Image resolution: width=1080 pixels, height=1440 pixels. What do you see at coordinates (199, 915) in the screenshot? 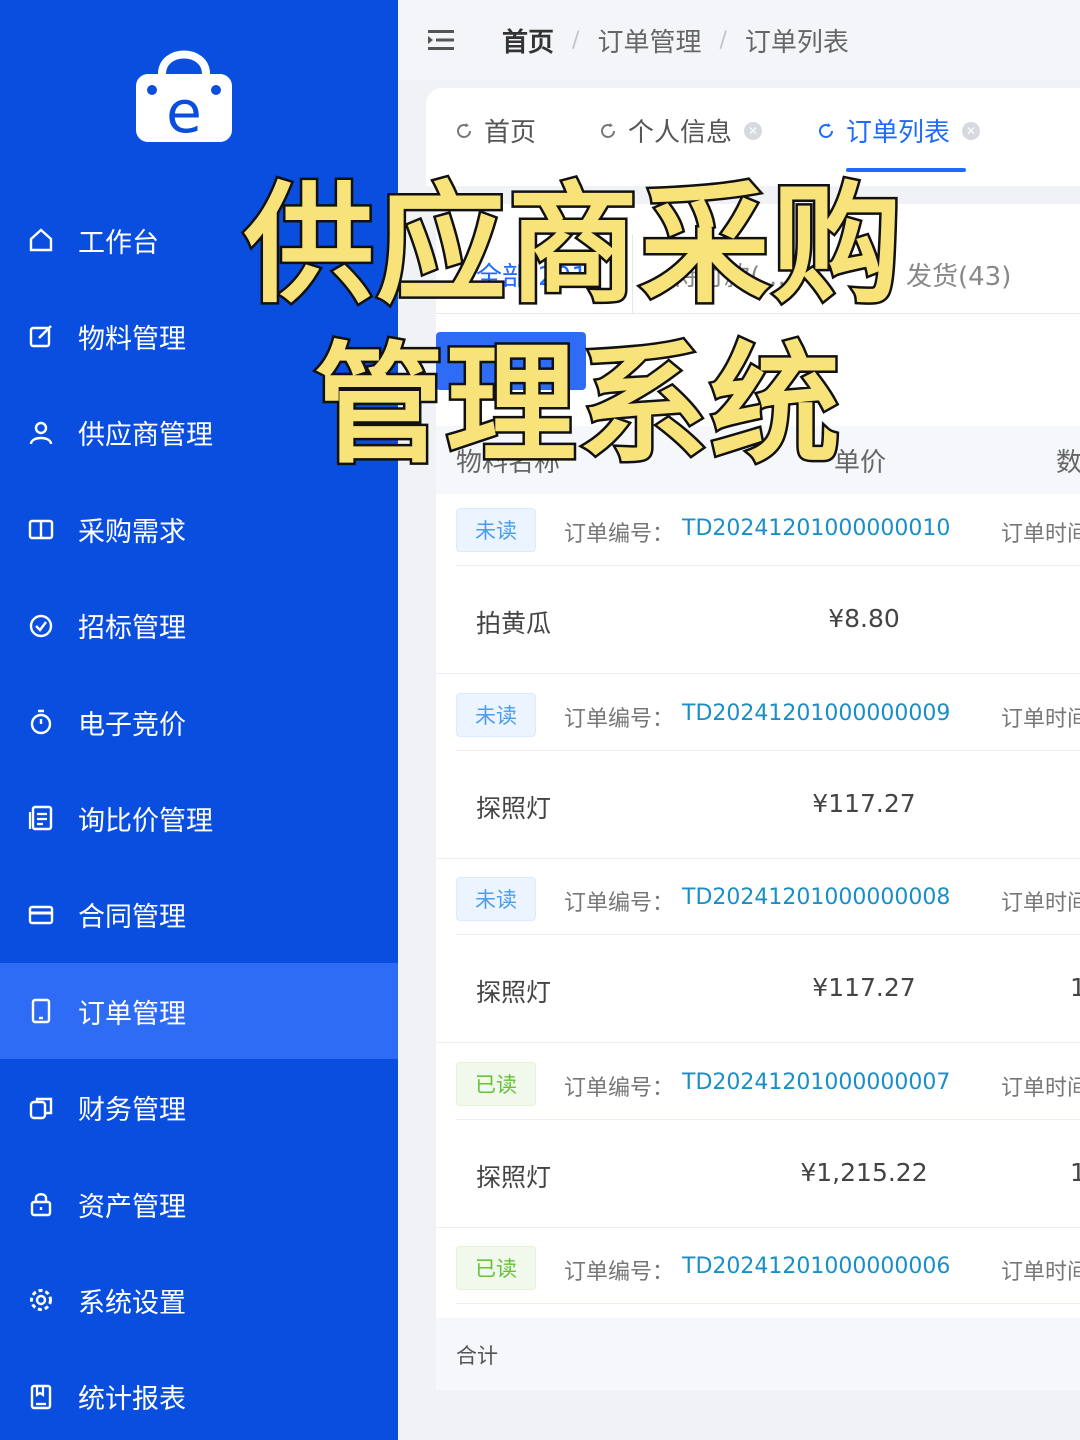
I see `sidebar-item-7: 合同管理` at bounding box center [199, 915].